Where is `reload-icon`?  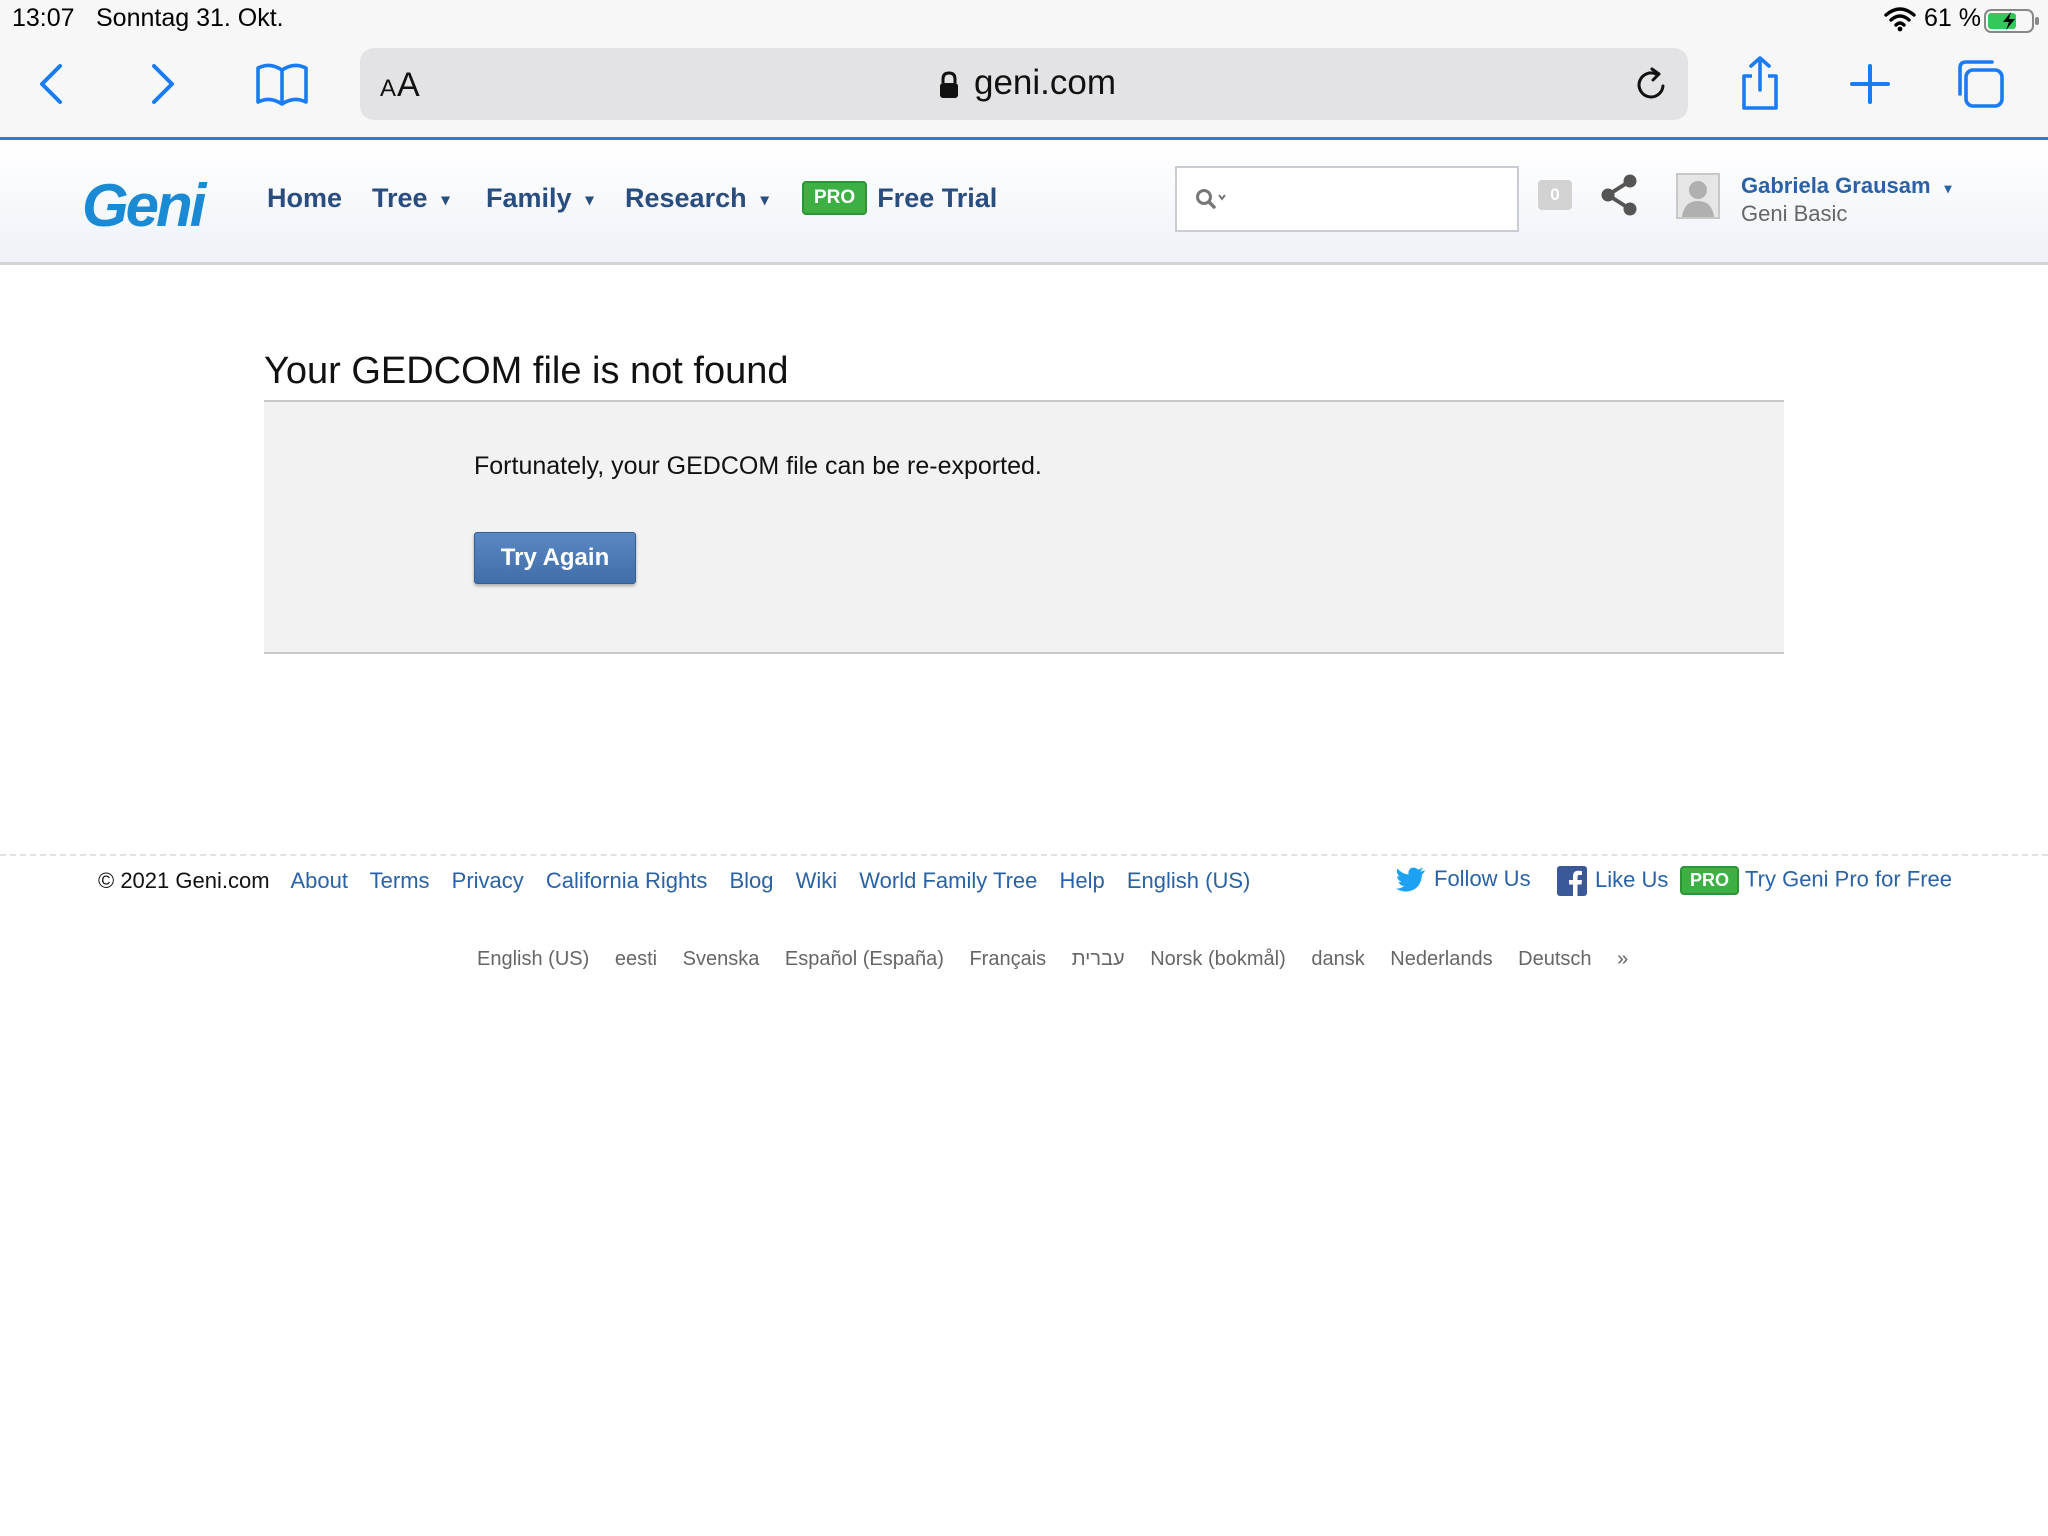 reload-icon is located at coordinates (1651, 85).